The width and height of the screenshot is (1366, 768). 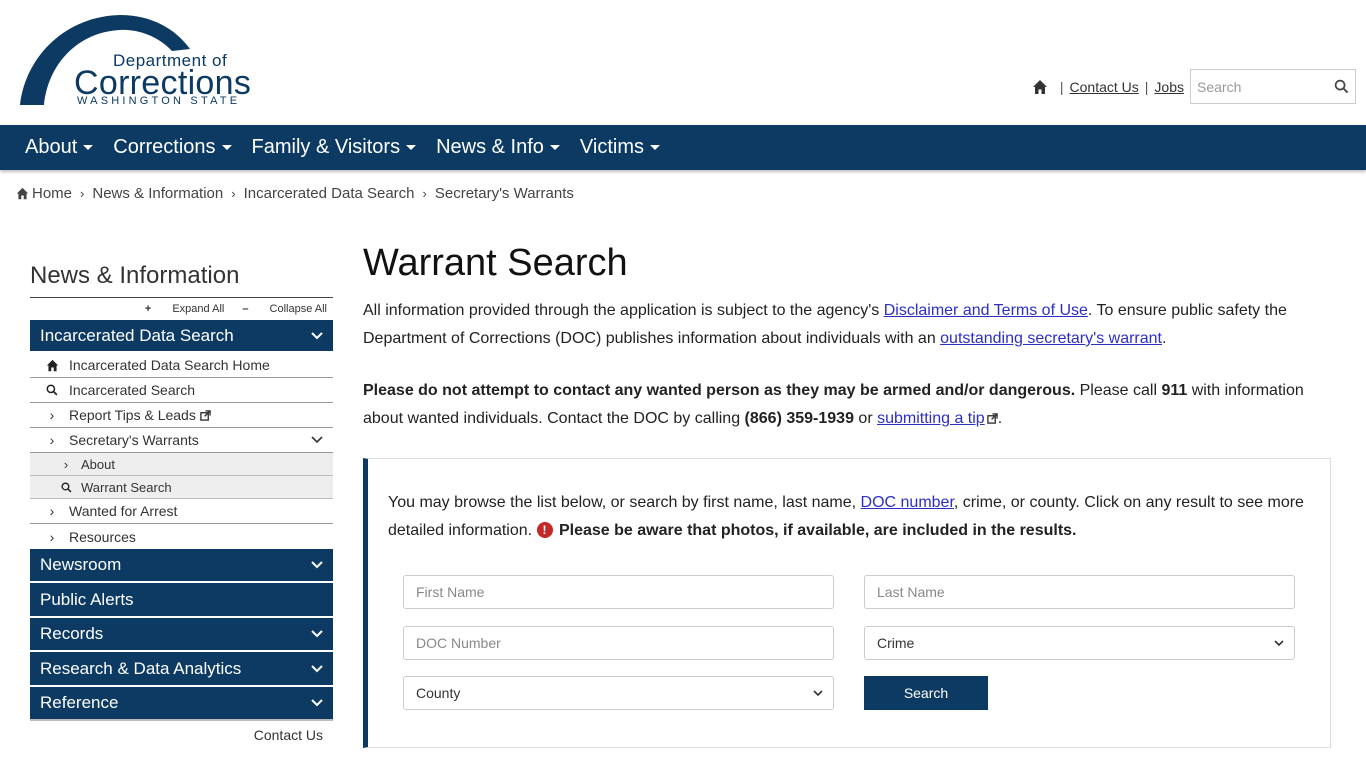 I want to click on expand-all-button: + Expand All, so click(x=184, y=309).